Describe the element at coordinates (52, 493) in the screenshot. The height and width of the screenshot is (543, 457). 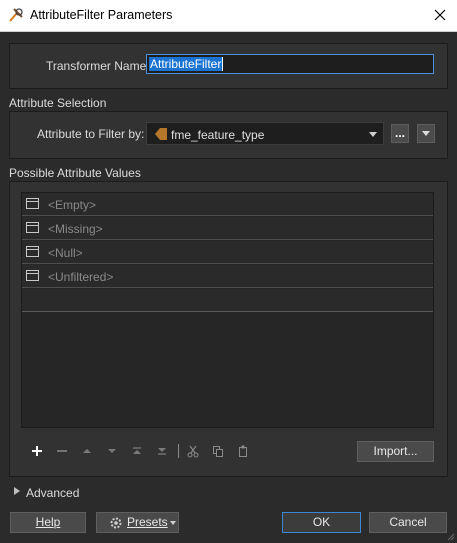
I see `advanced-section-toggle: Advanced` at that location.